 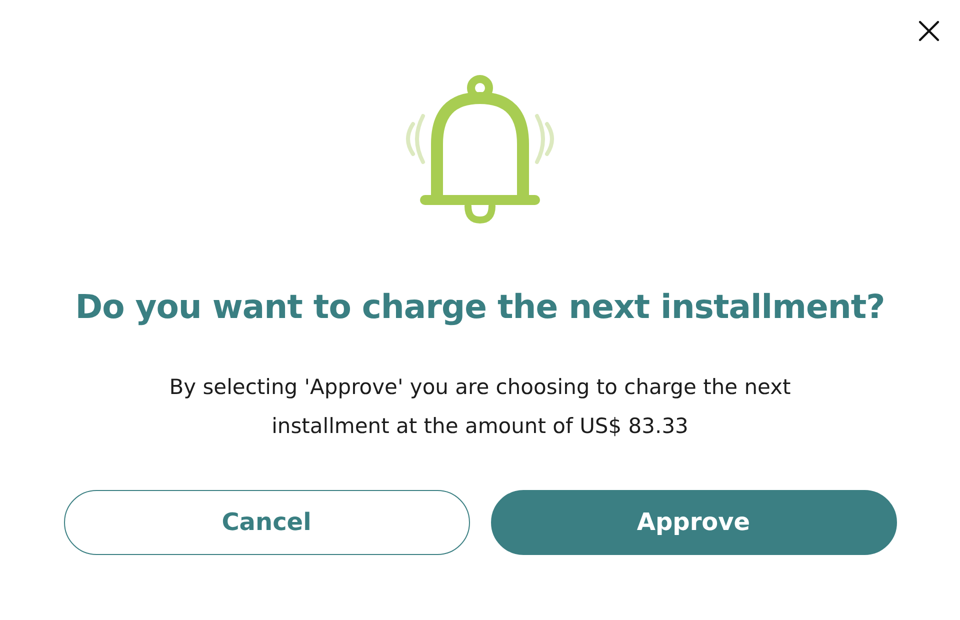 I want to click on cancel-button: Cancel, so click(x=267, y=522).